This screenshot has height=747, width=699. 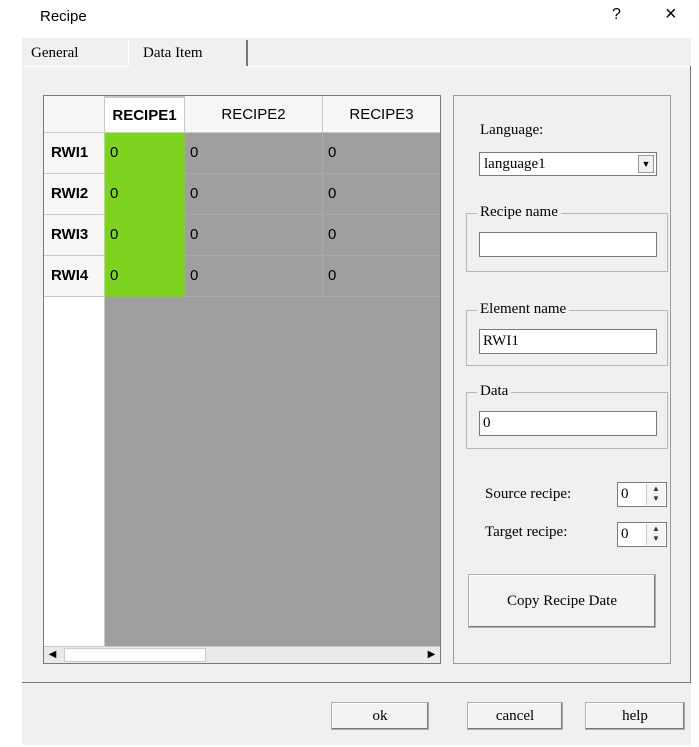 What do you see at coordinates (74, 114) in the screenshot?
I see `grid-corner` at bounding box center [74, 114].